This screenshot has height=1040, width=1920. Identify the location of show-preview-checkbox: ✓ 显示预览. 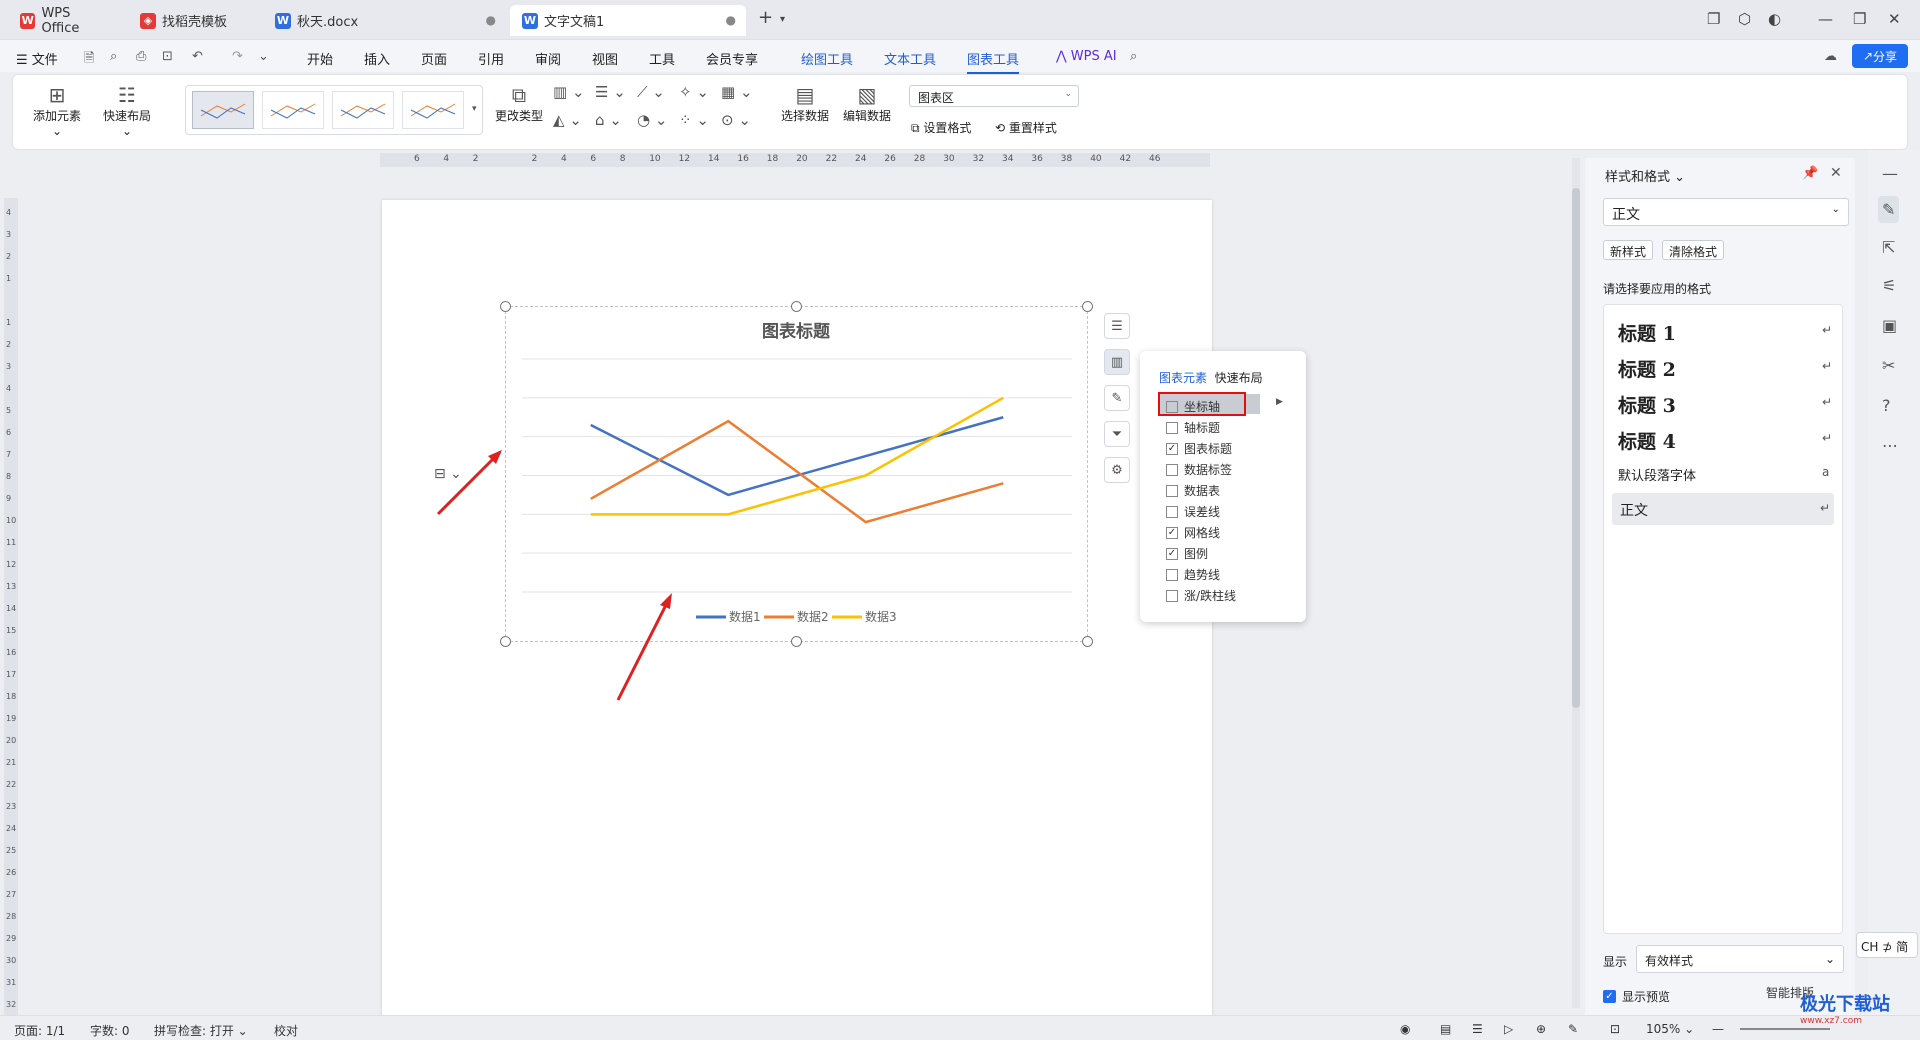
(1636, 996).